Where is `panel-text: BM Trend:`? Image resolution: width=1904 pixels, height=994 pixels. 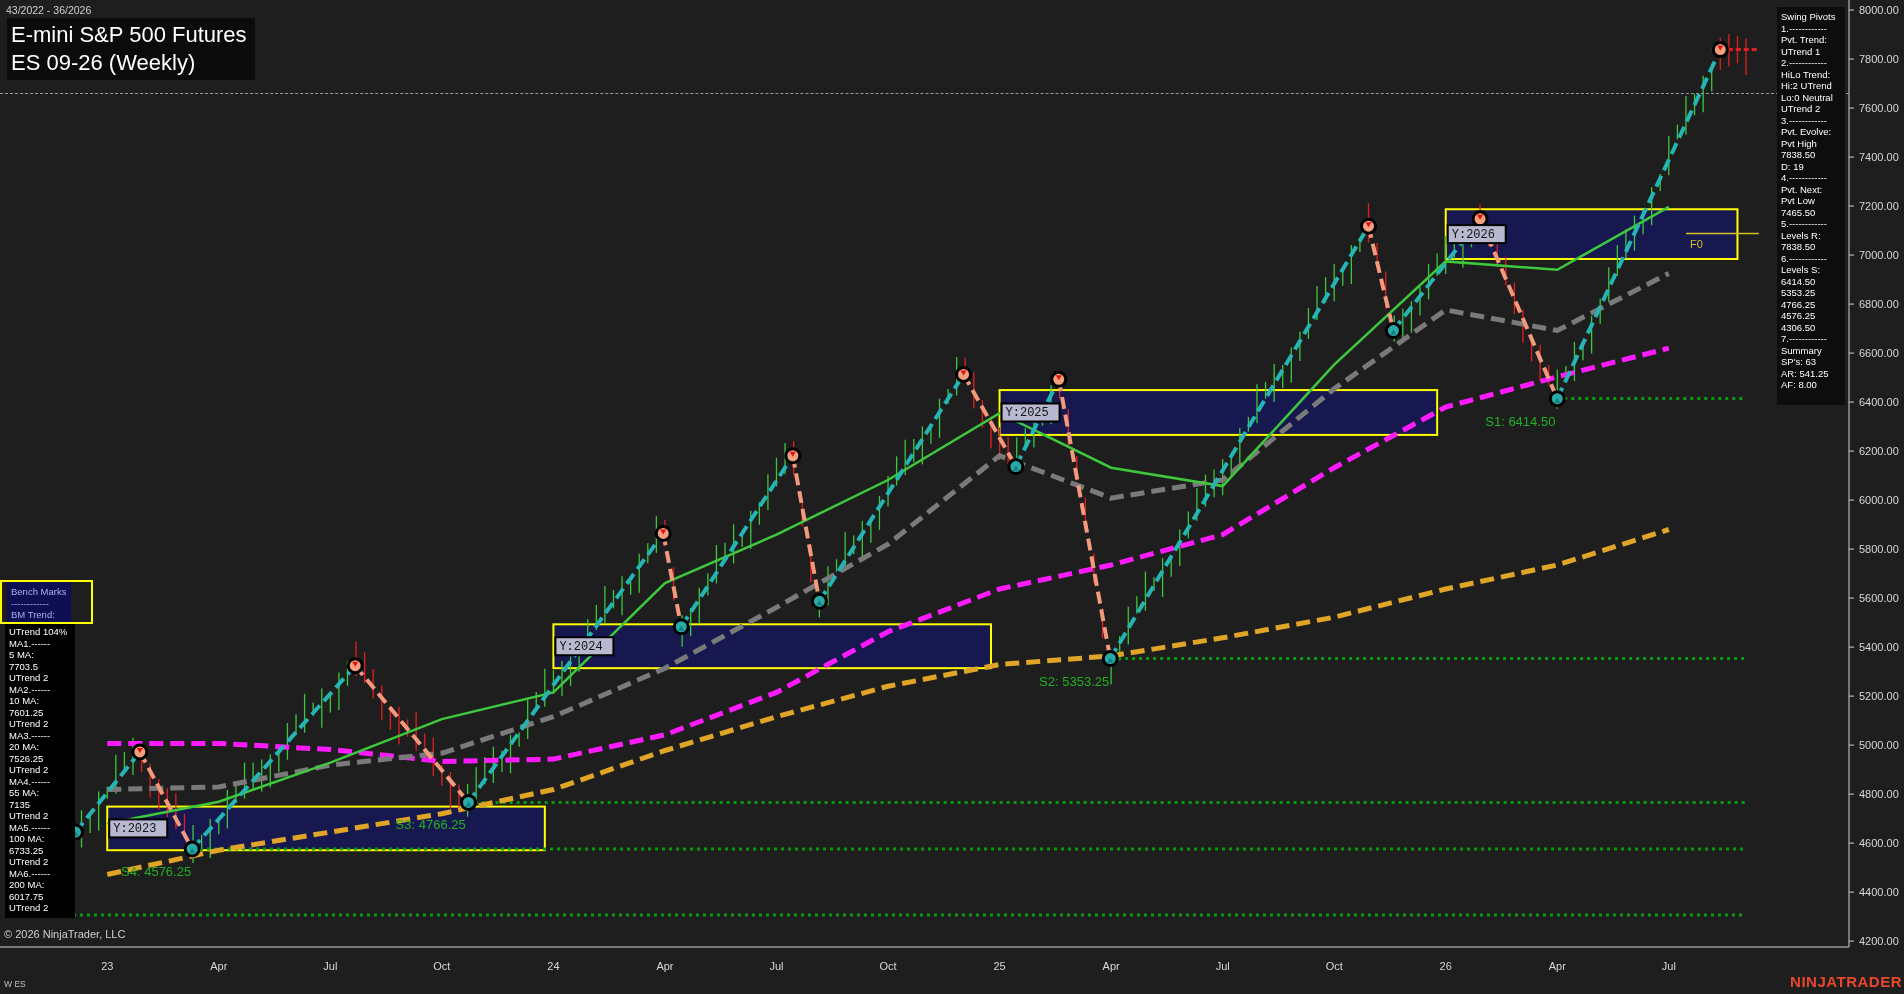
panel-text: BM Trend: is located at coordinates (33, 615).